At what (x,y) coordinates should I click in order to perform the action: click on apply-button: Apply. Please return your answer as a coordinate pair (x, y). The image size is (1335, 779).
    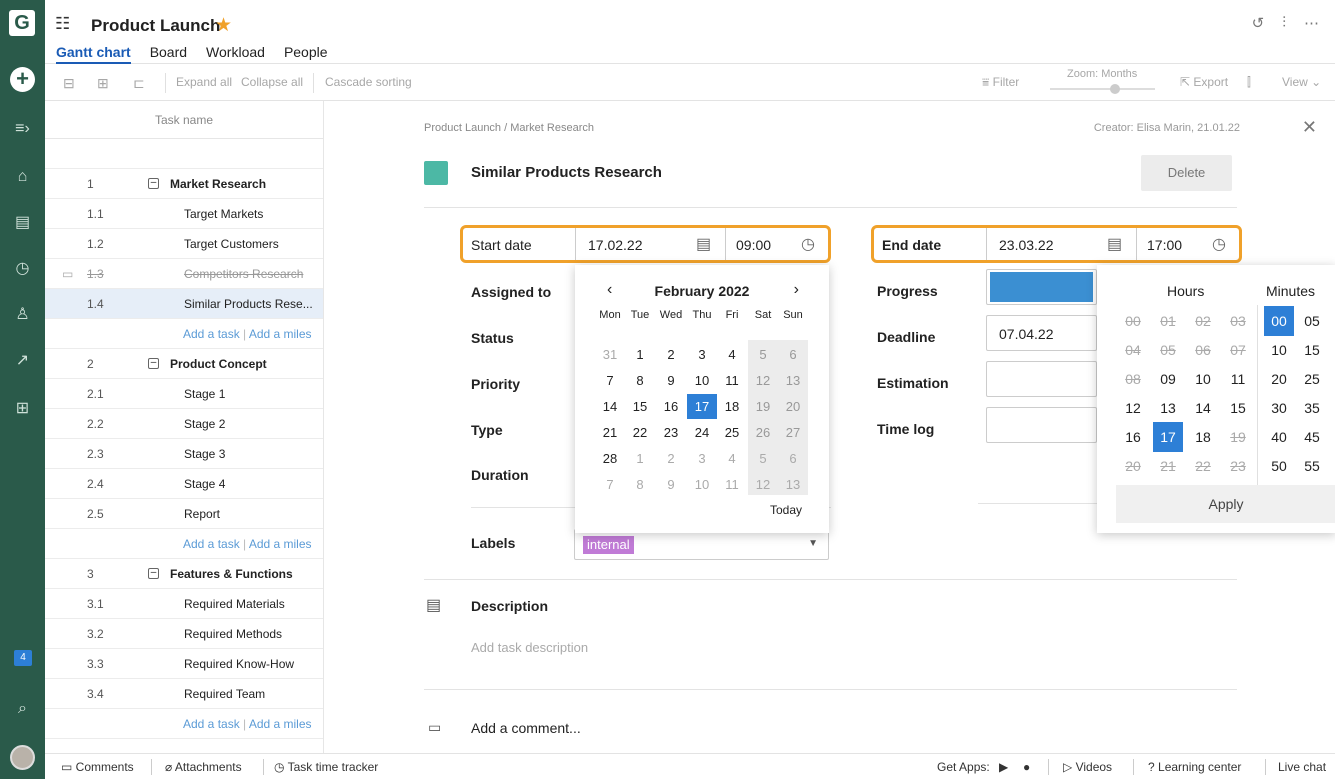
    Looking at the image, I should click on (1225, 504).